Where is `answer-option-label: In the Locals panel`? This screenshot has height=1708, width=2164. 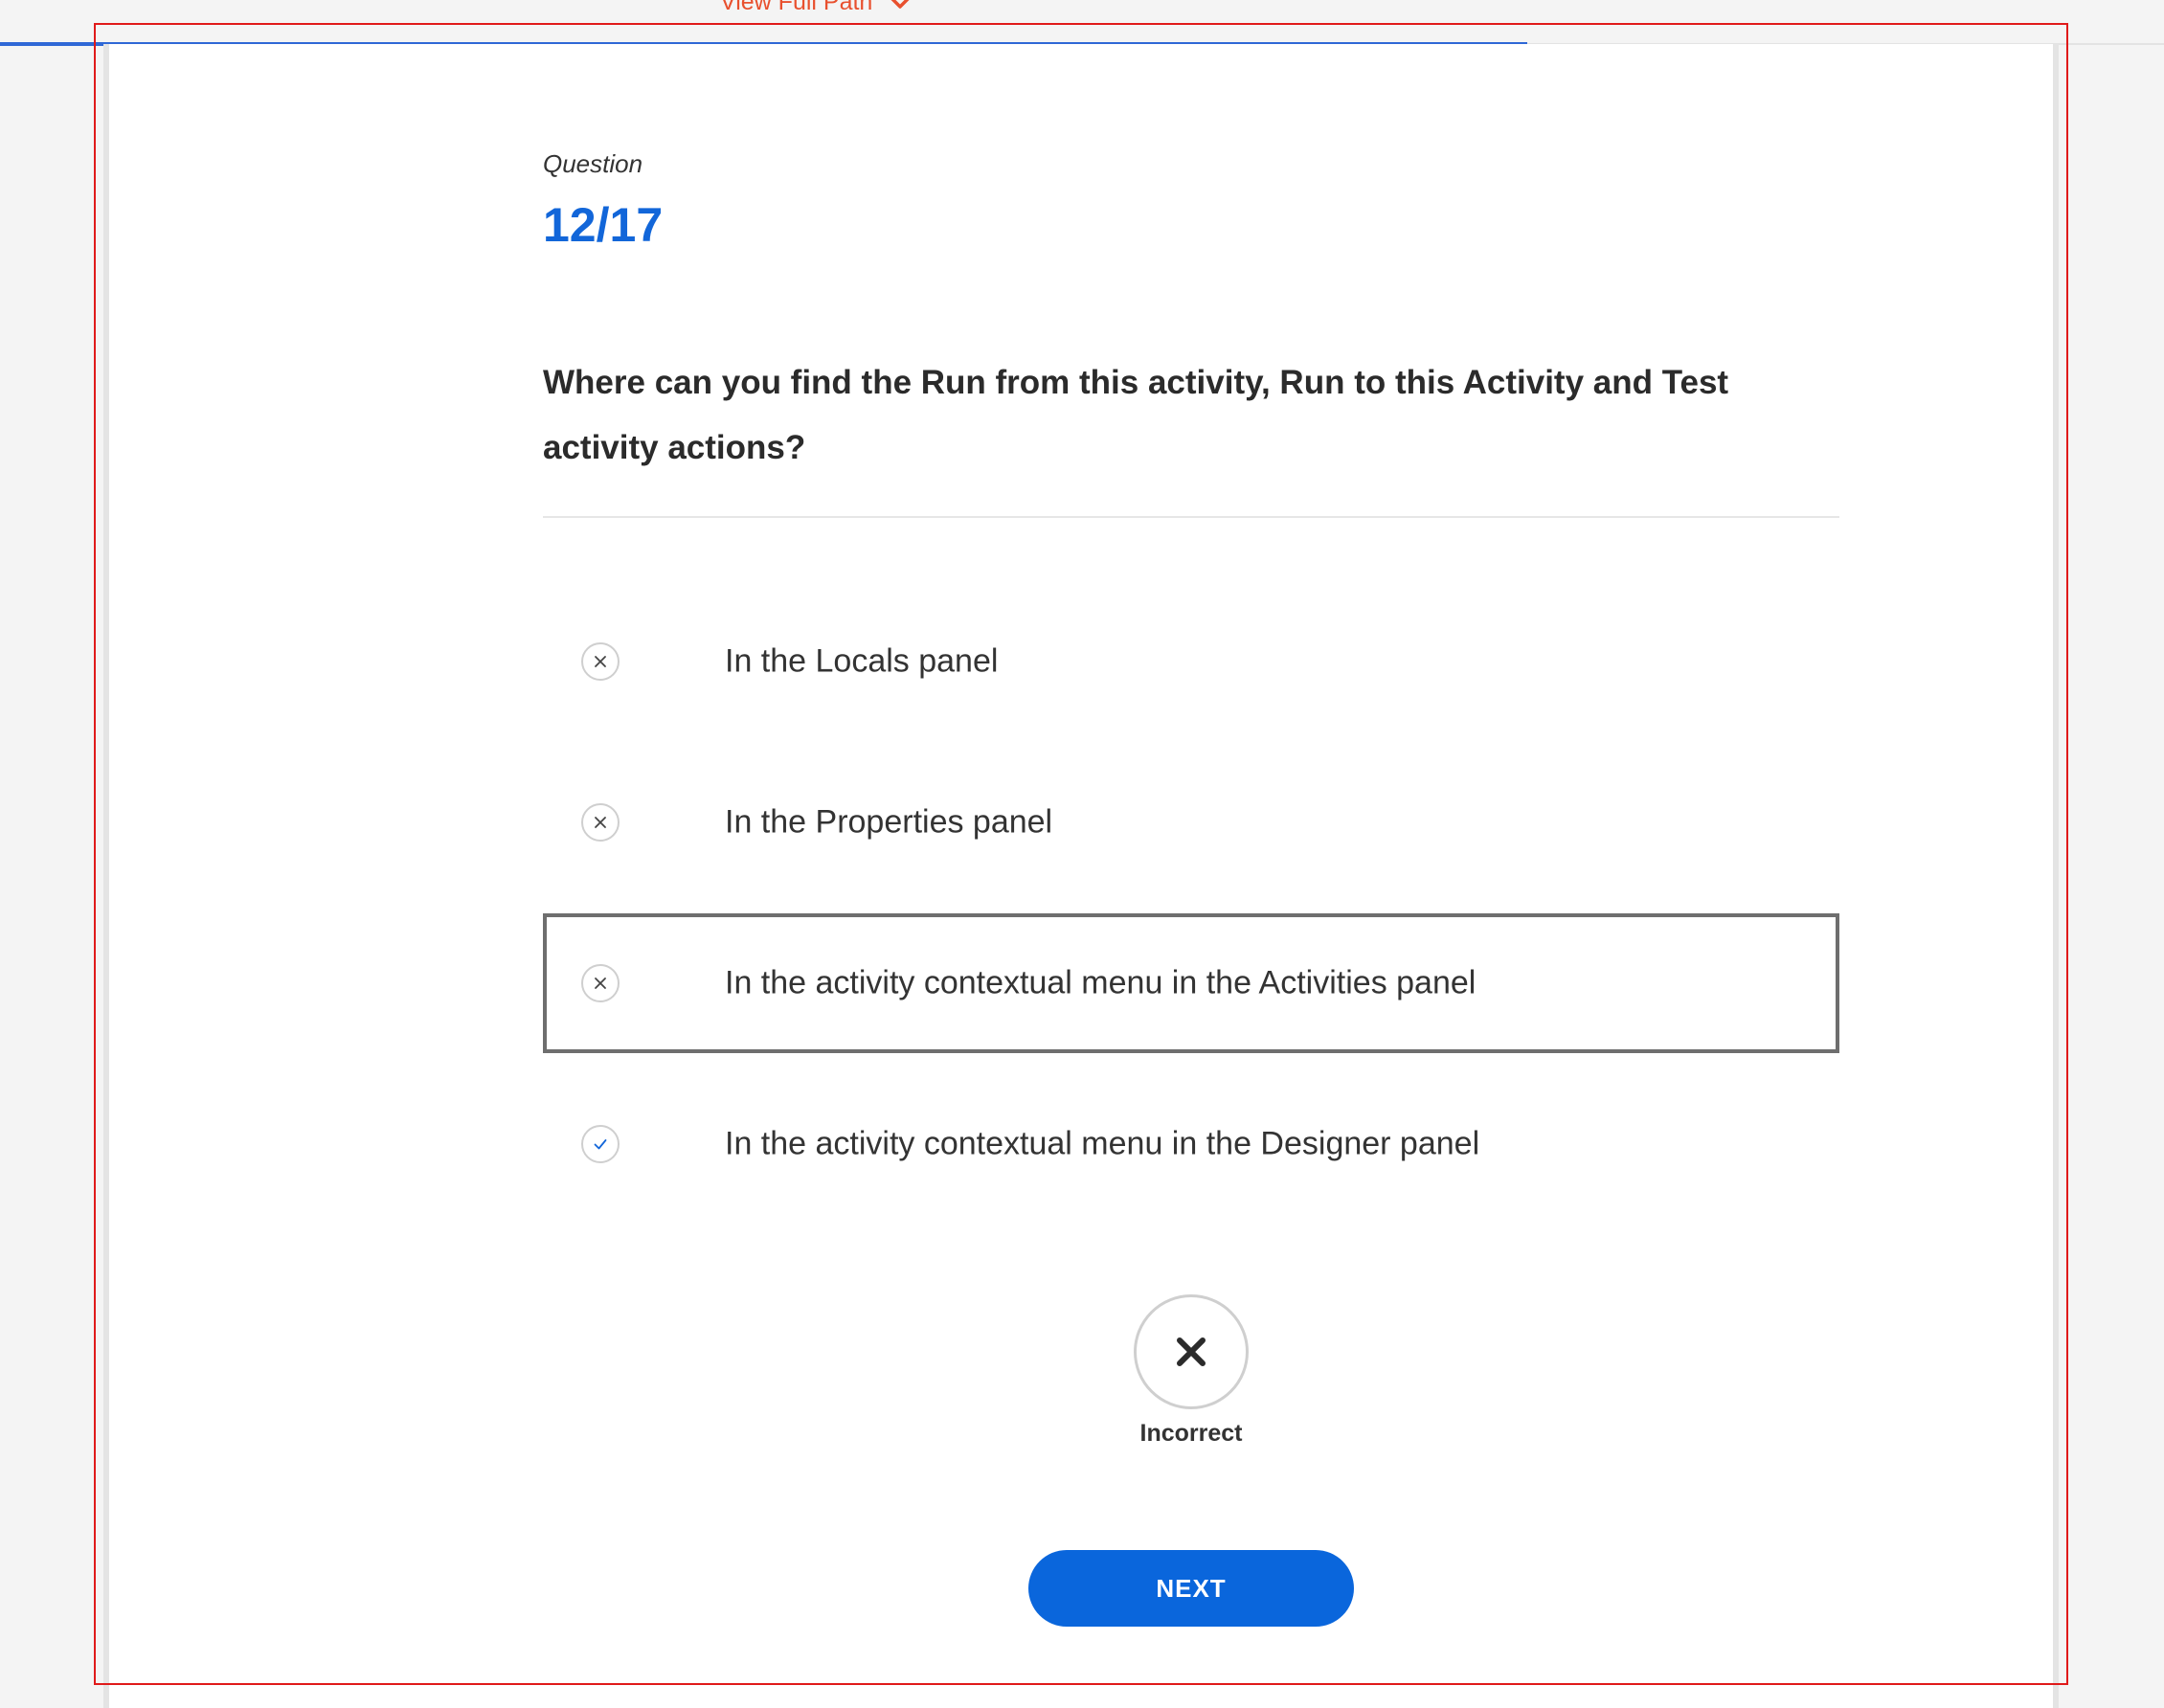
answer-option-label: In the Locals panel is located at coordinates (862, 661).